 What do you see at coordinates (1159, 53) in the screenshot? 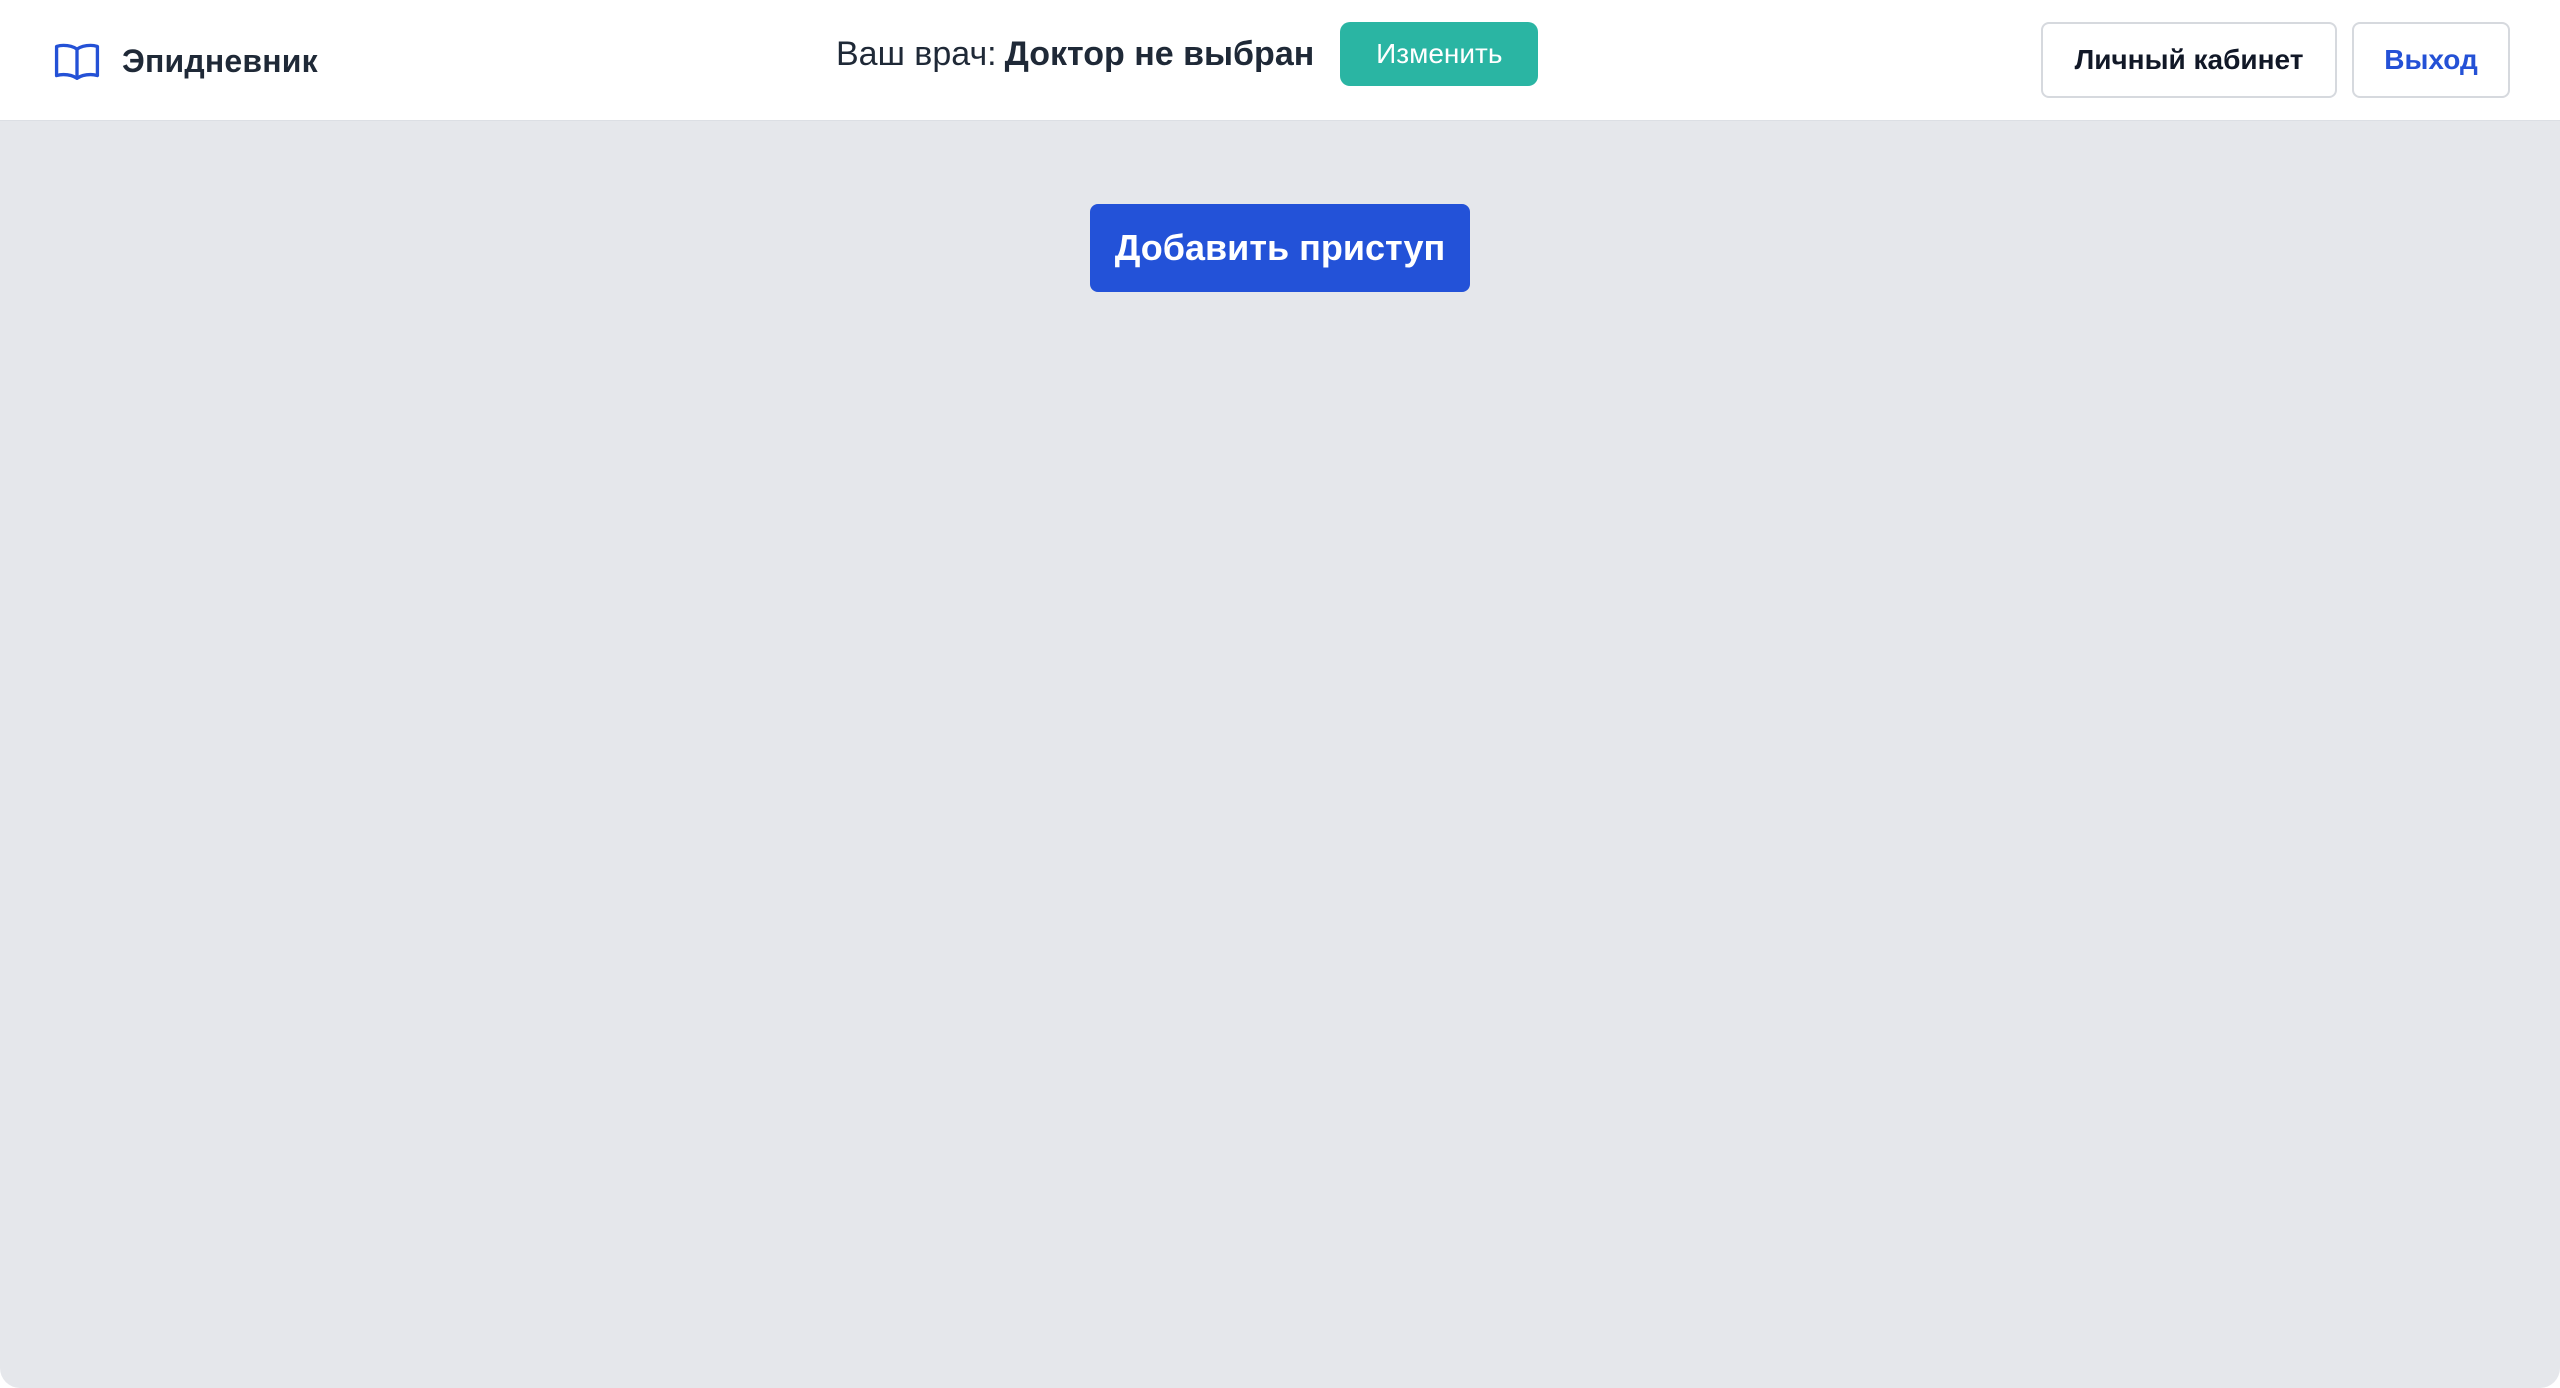
I see `doctor-name: Доктор не выбран` at bounding box center [1159, 53].